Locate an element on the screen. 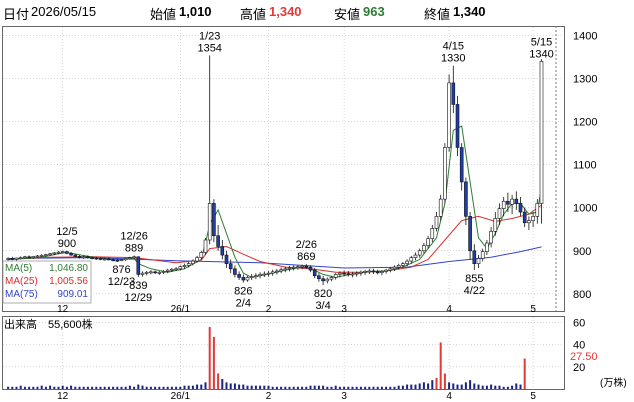  price-x-axis: 12 26/1 2 3 4 5 is located at coordinates (296, 309).